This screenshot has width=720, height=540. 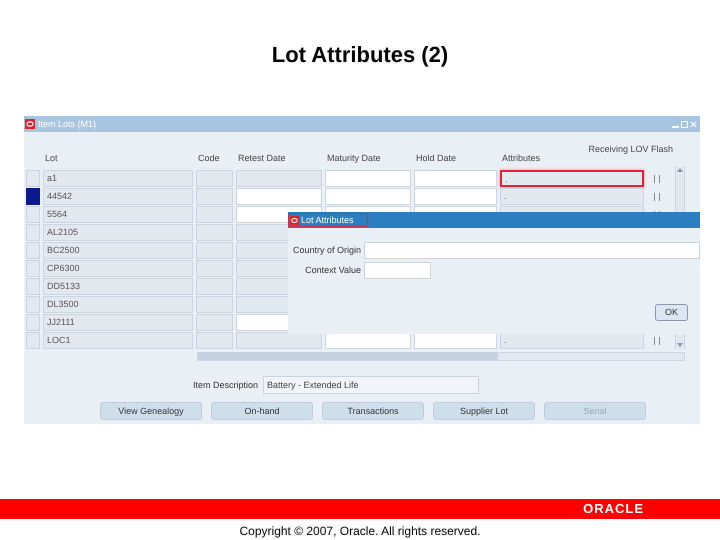 What do you see at coordinates (613, 509) in the screenshot?
I see `oracle-logo: ORACLE` at bounding box center [613, 509].